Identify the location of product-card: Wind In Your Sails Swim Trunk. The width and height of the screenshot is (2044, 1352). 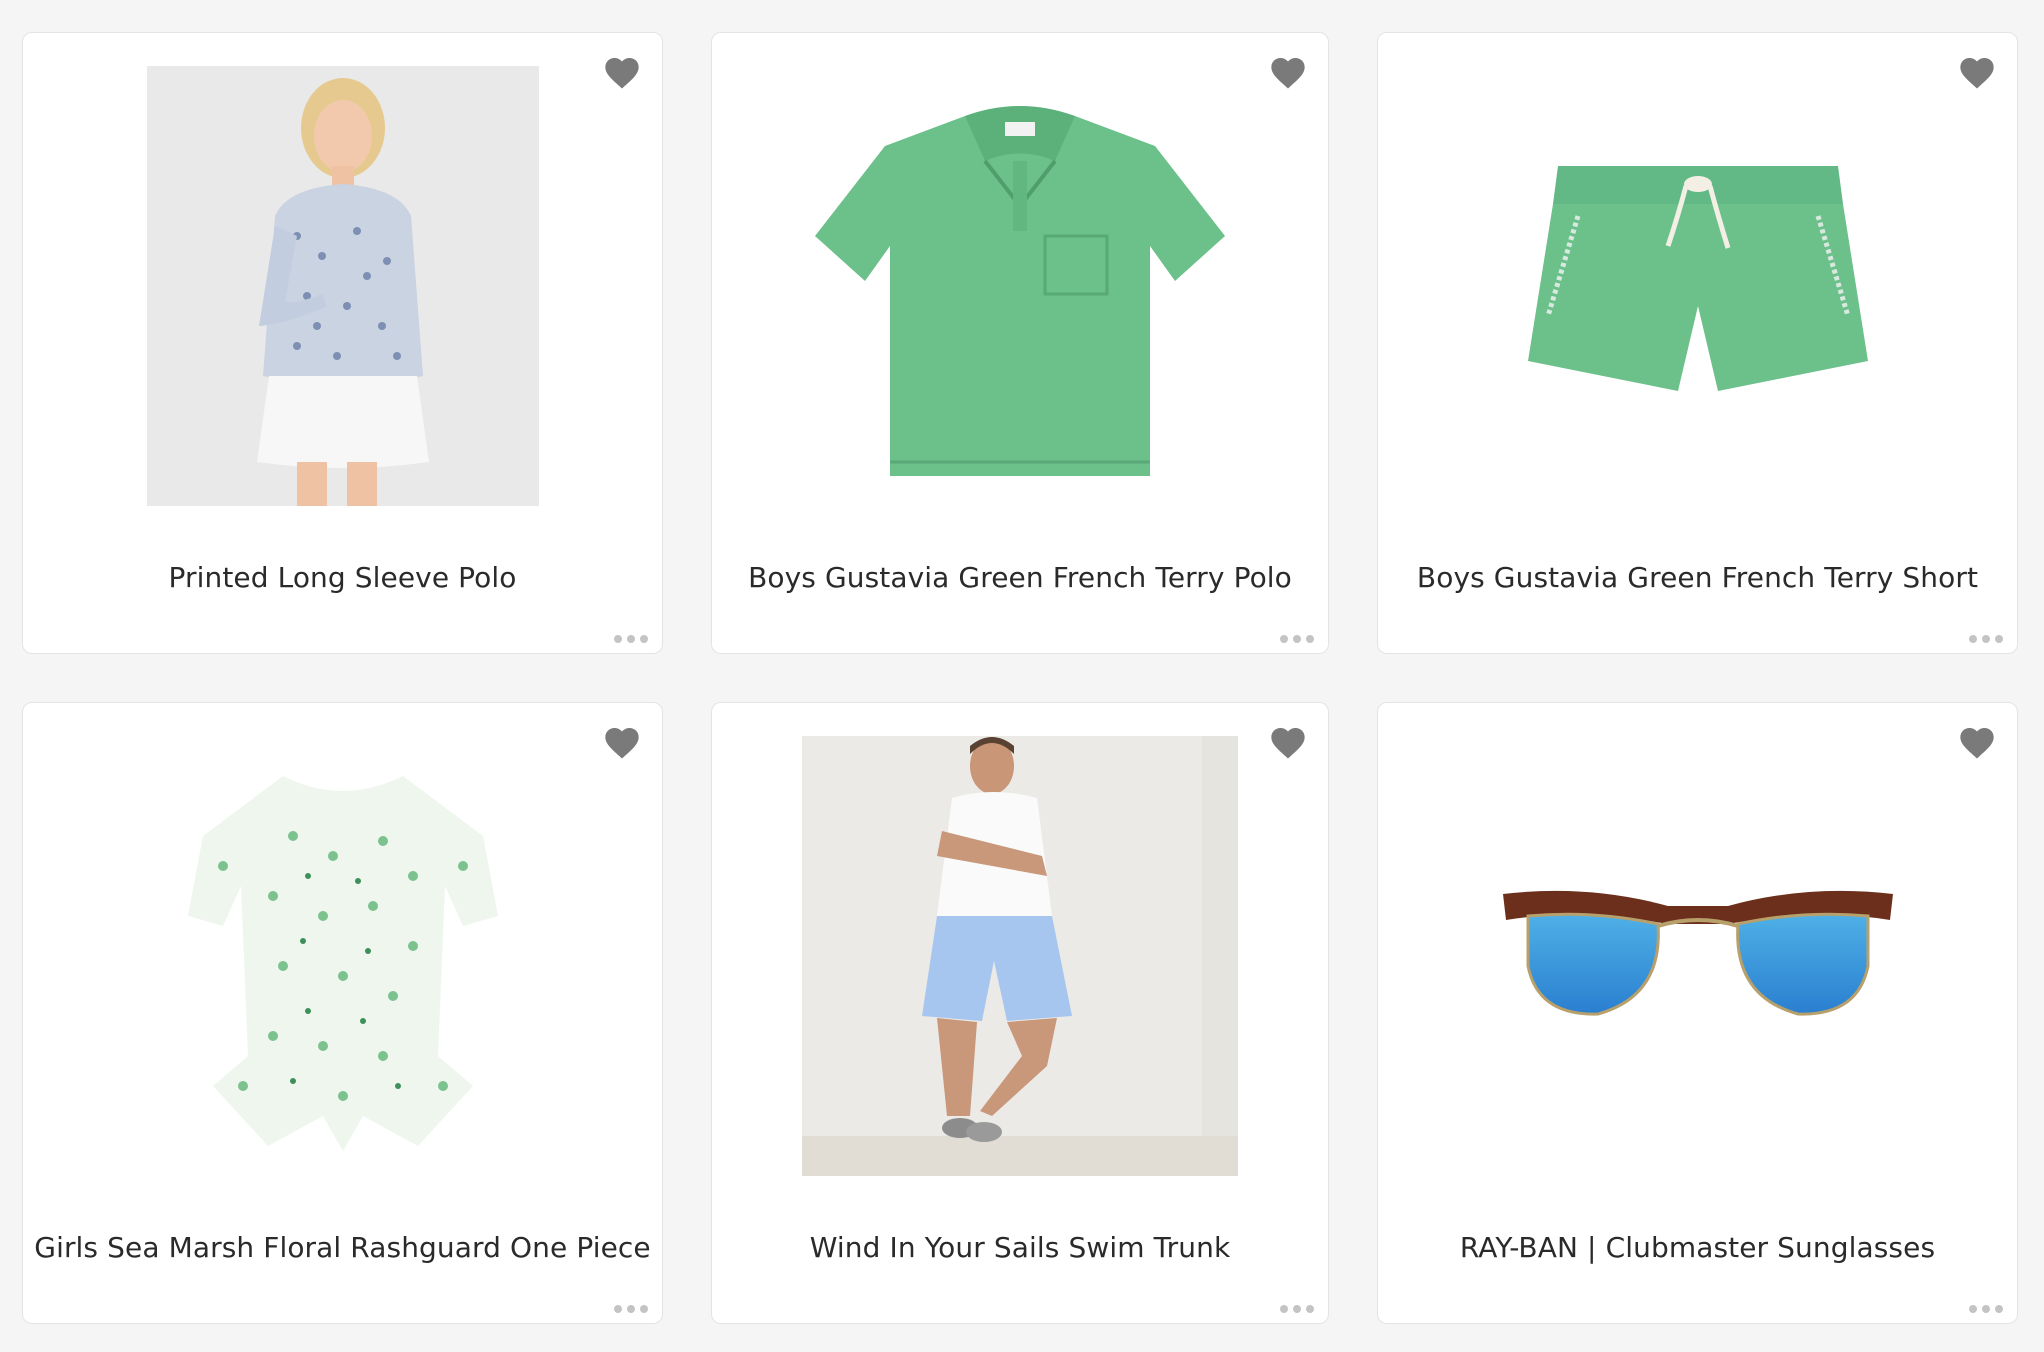
(1020, 1013).